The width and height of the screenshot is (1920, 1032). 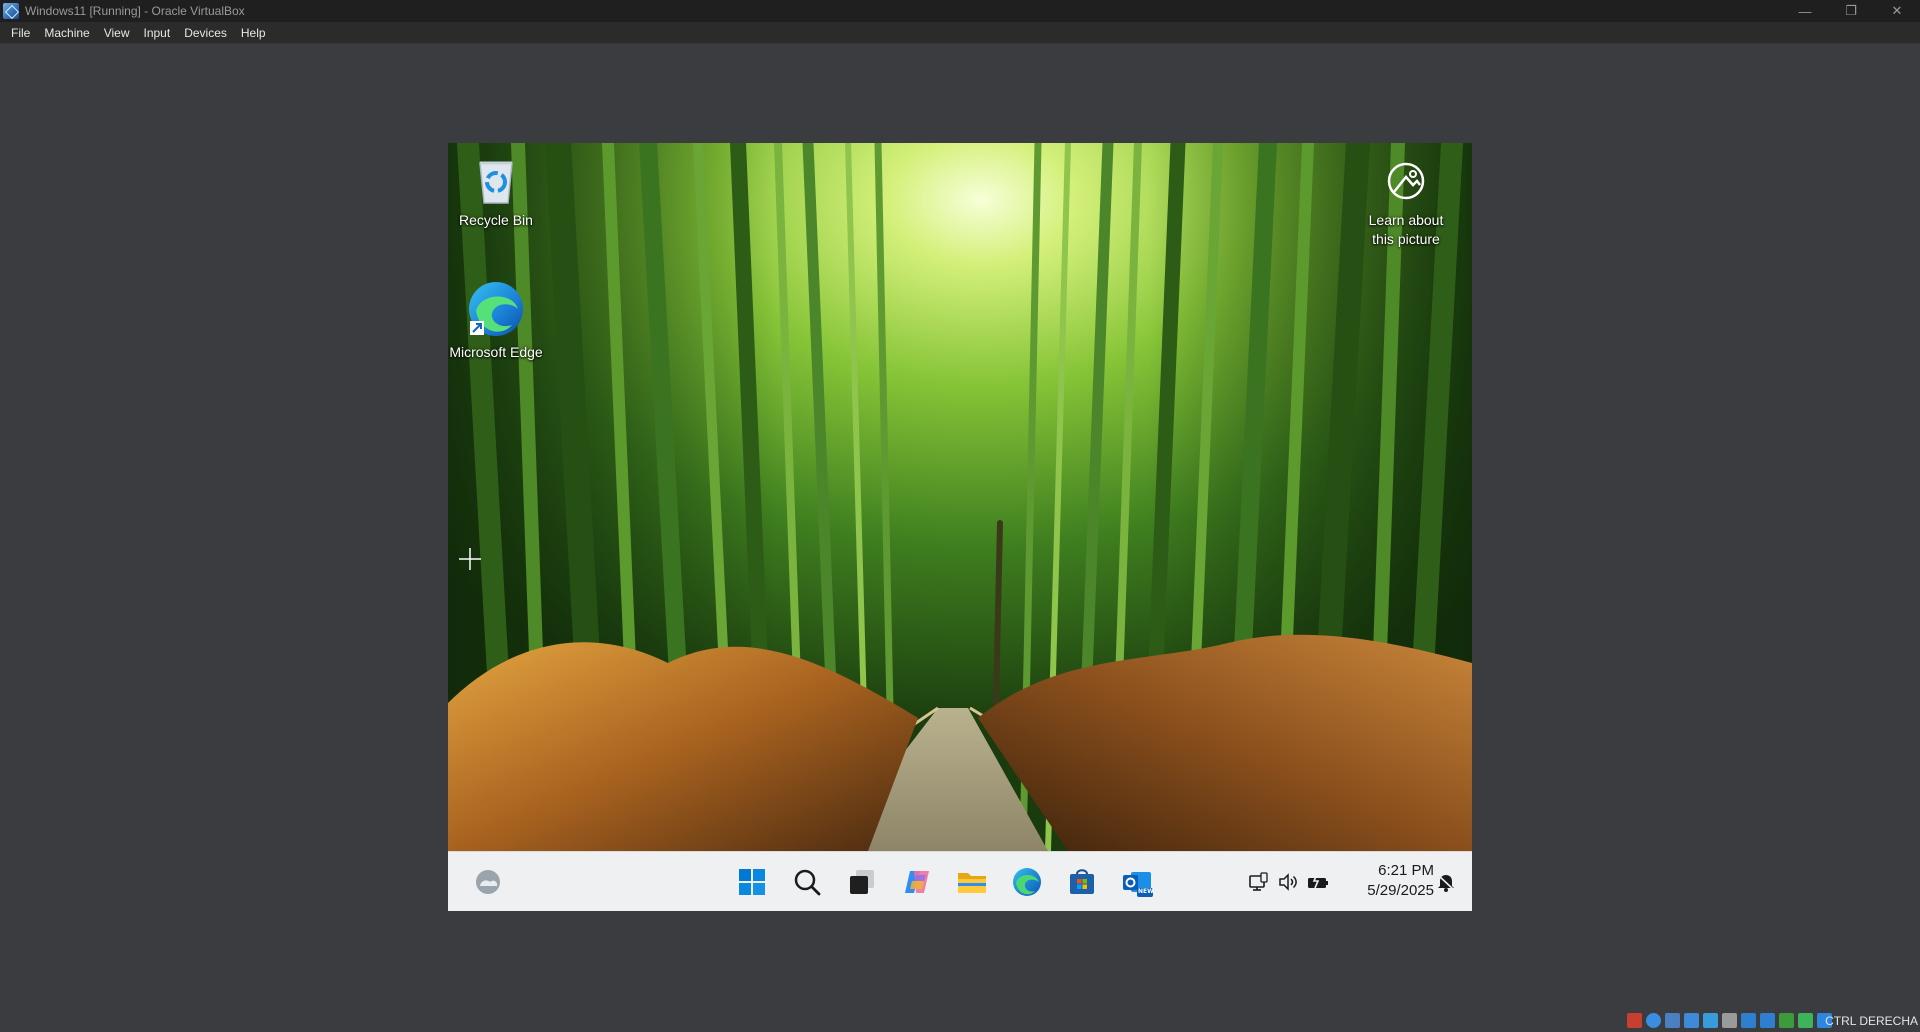 I want to click on menu-bar: File Machine View Input Devices Help, so click(x=960, y=33).